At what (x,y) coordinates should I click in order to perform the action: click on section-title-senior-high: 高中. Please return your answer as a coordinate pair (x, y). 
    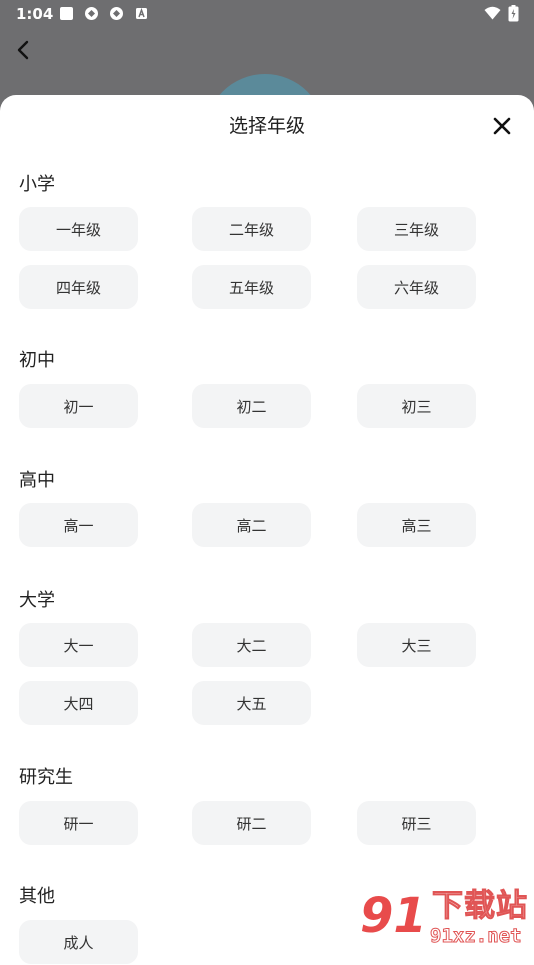
    Looking at the image, I should click on (37, 480).